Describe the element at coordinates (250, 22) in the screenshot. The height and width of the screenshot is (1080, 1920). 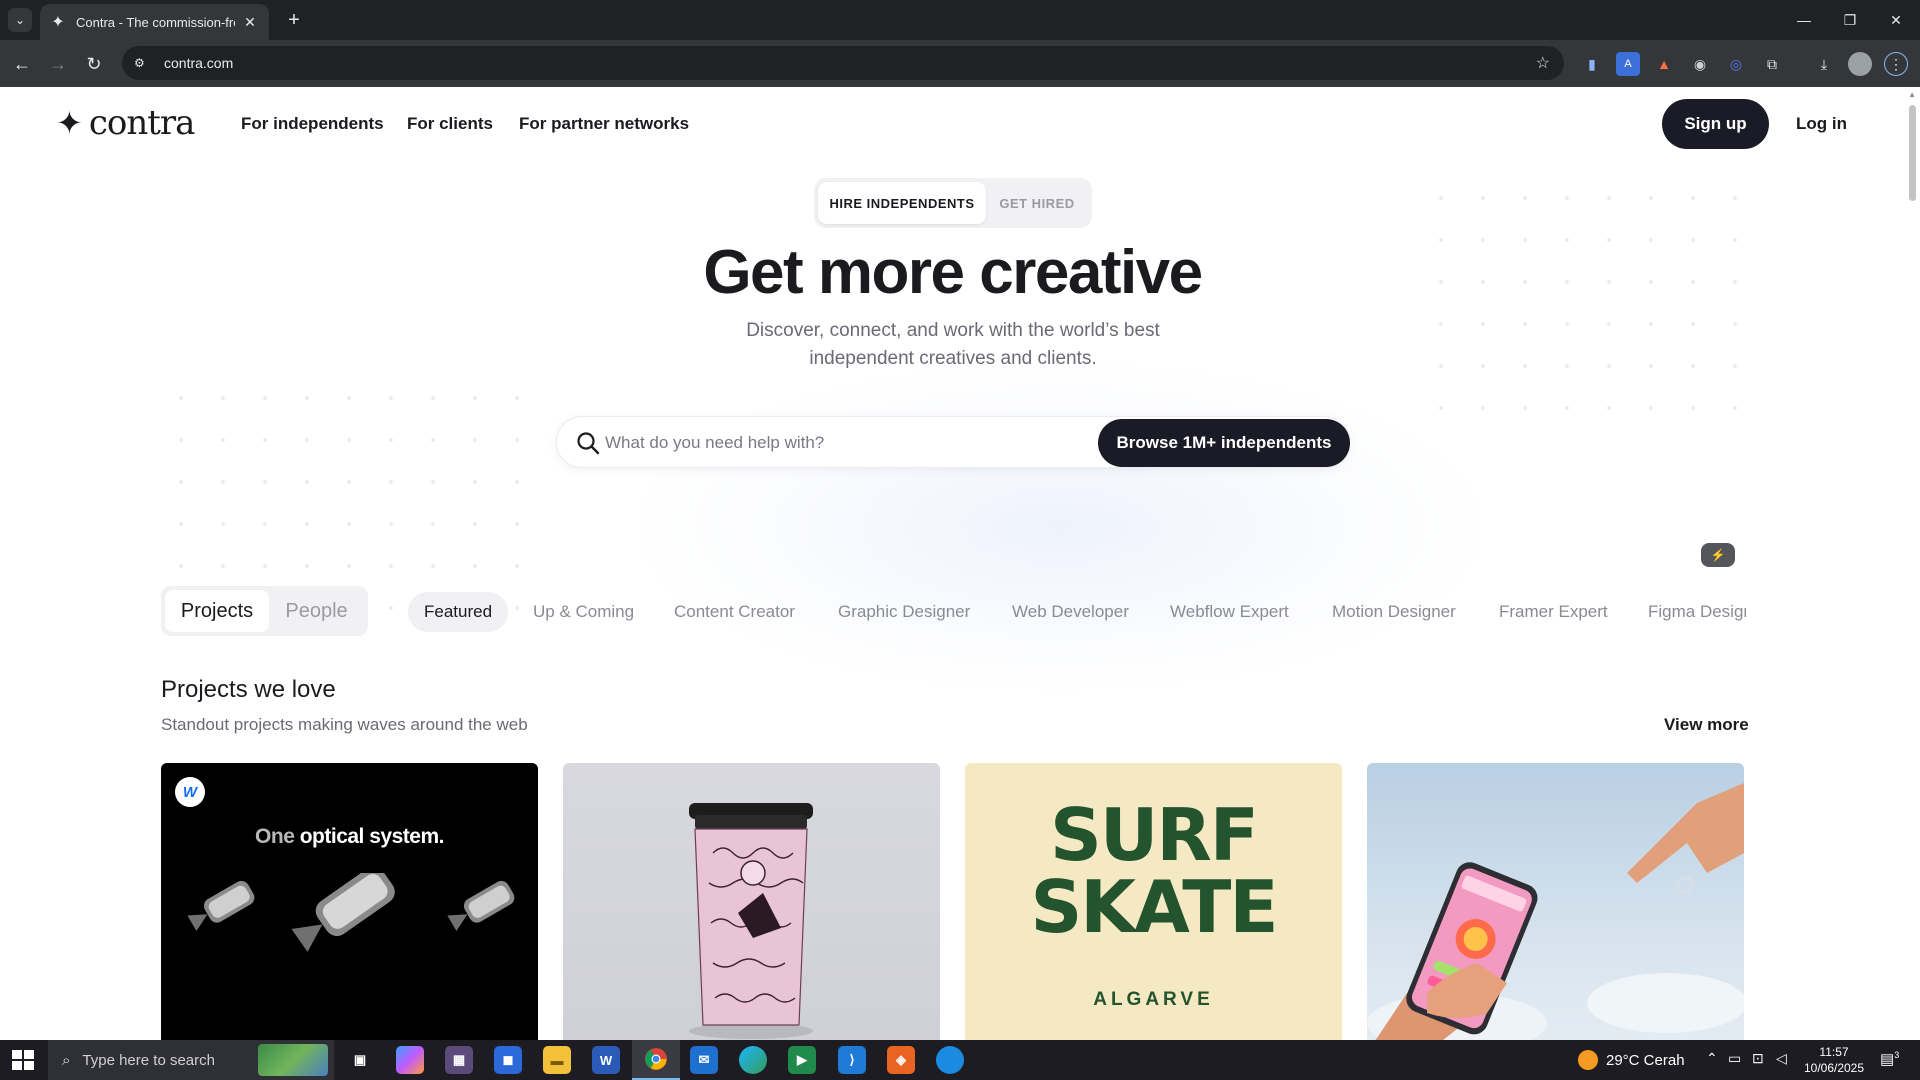
I see `tab-close-icon: ✕` at that location.